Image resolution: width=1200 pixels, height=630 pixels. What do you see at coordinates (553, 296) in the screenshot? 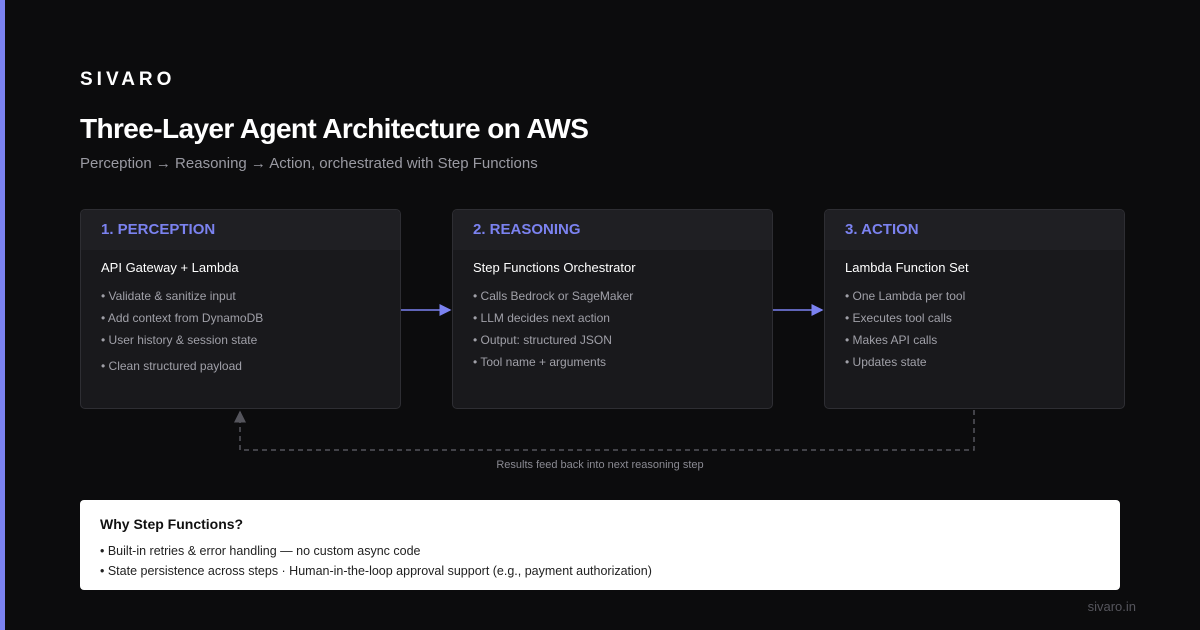
I see `layer-item: • Calls Bedrock or SageMaker` at bounding box center [553, 296].